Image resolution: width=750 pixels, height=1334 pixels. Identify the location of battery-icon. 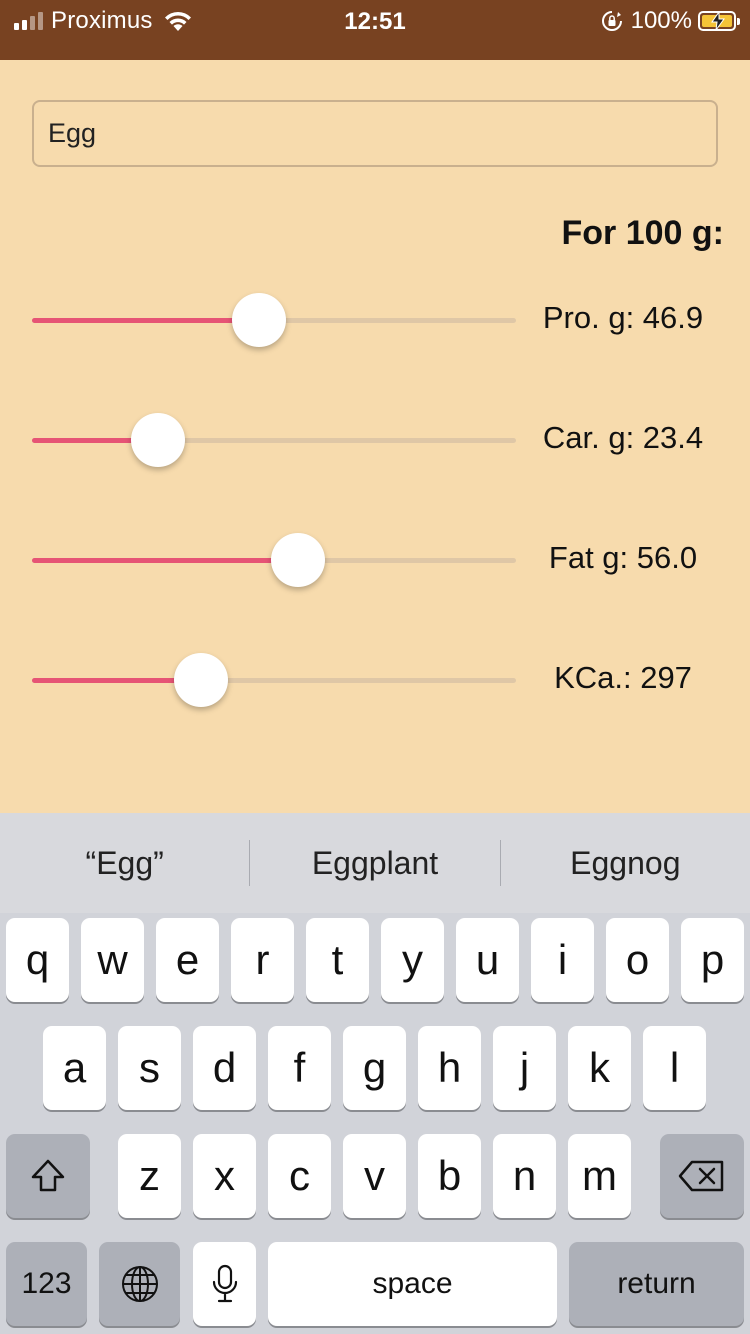
(719, 21).